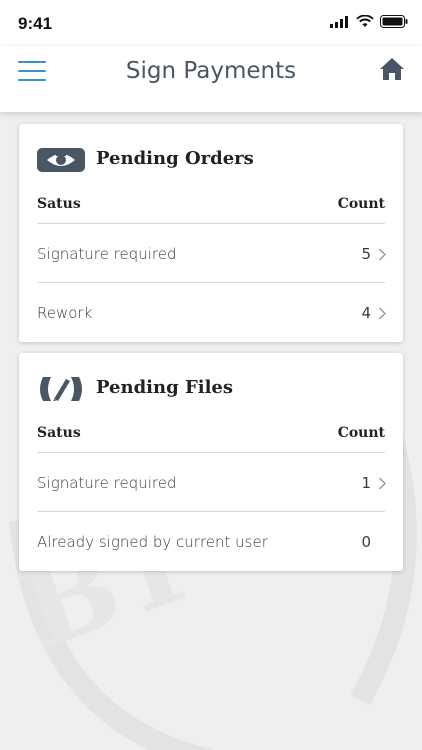  I want to click on home-icon, so click(392, 69).